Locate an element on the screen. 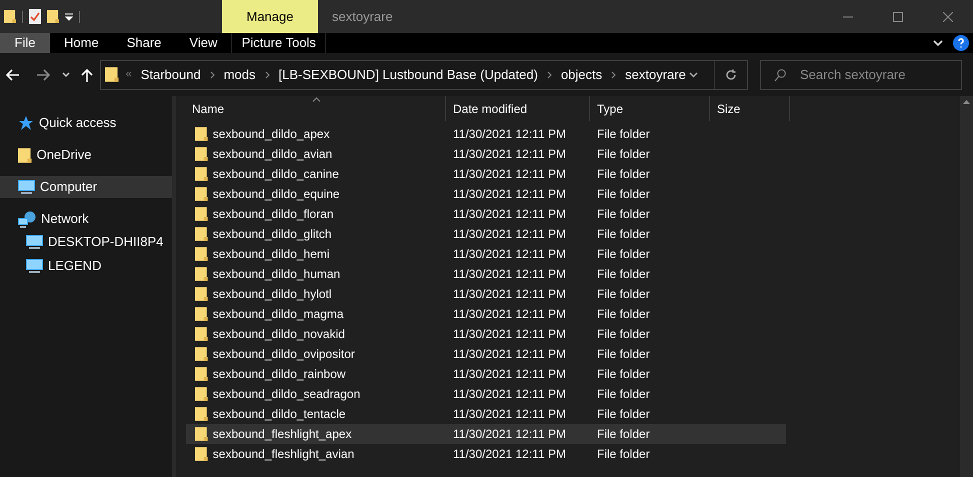  file-row: sexbound_dildo_novakid 11/30/2021 12:11 PM File folder is located at coordinates (486, 334).